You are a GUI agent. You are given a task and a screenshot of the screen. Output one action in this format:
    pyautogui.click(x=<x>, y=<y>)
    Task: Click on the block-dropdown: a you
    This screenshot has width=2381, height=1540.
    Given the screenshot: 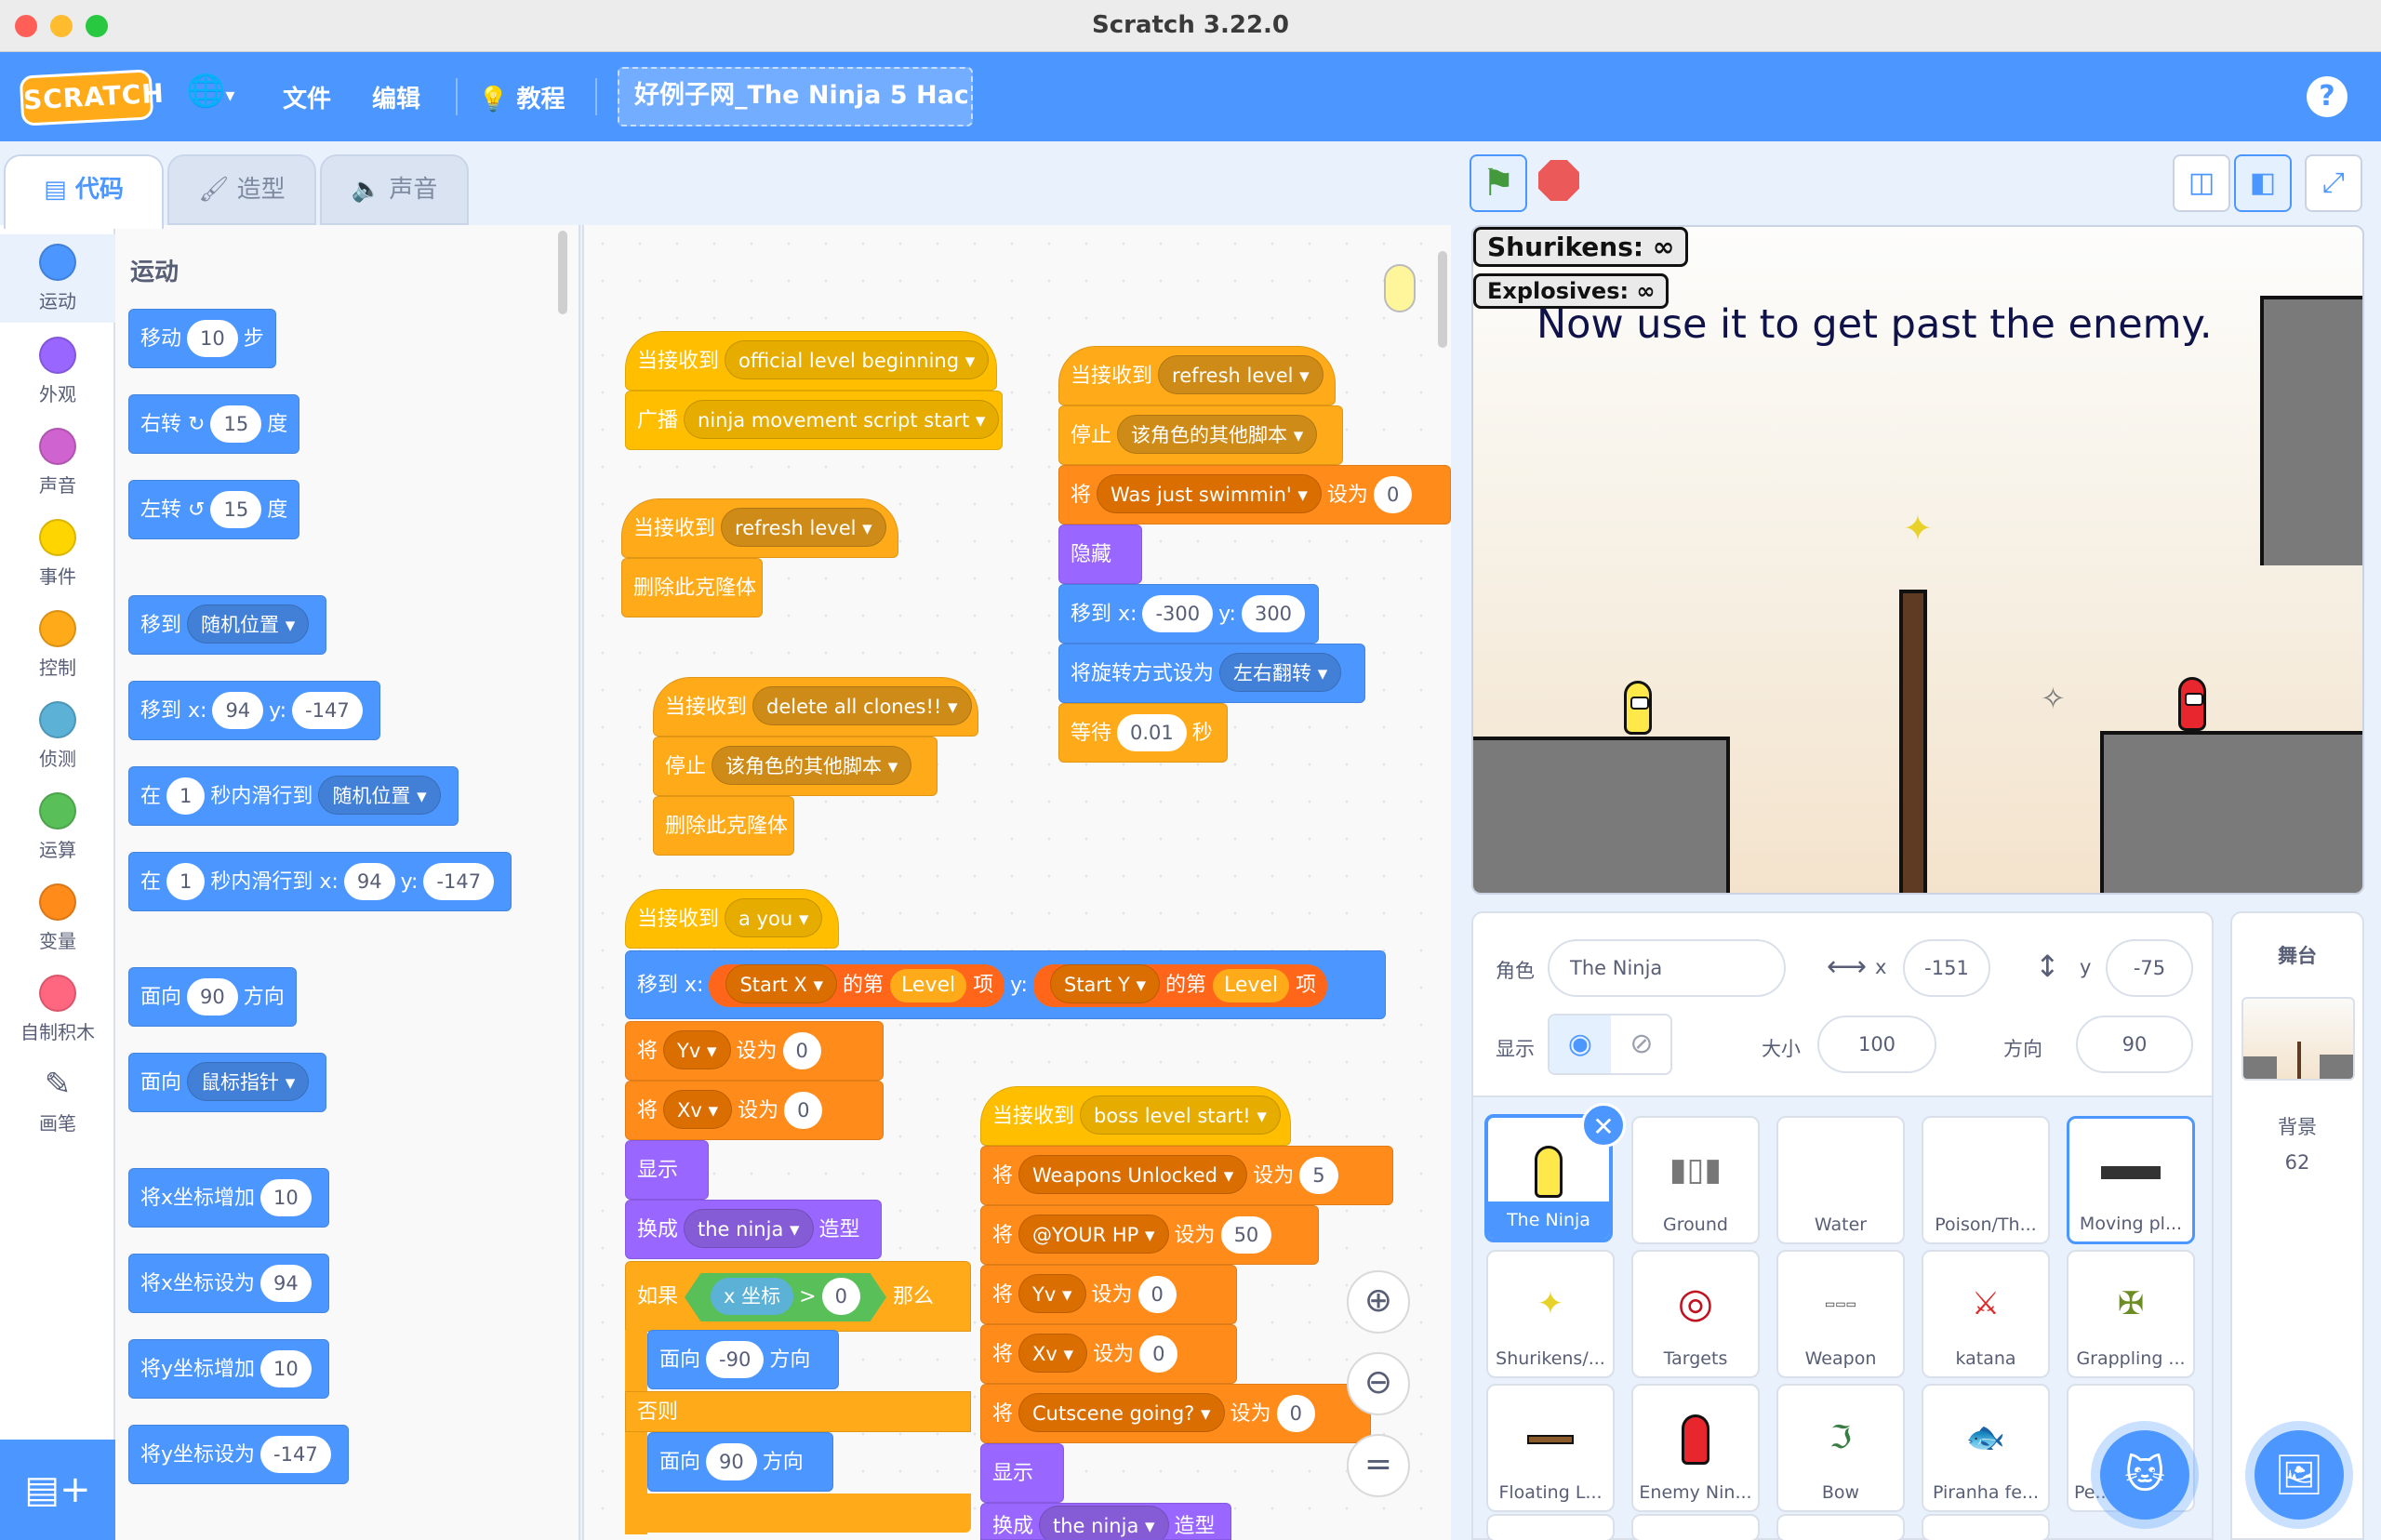 What is the action you would take?
    pyautogui.click(x=774, y=917)
    